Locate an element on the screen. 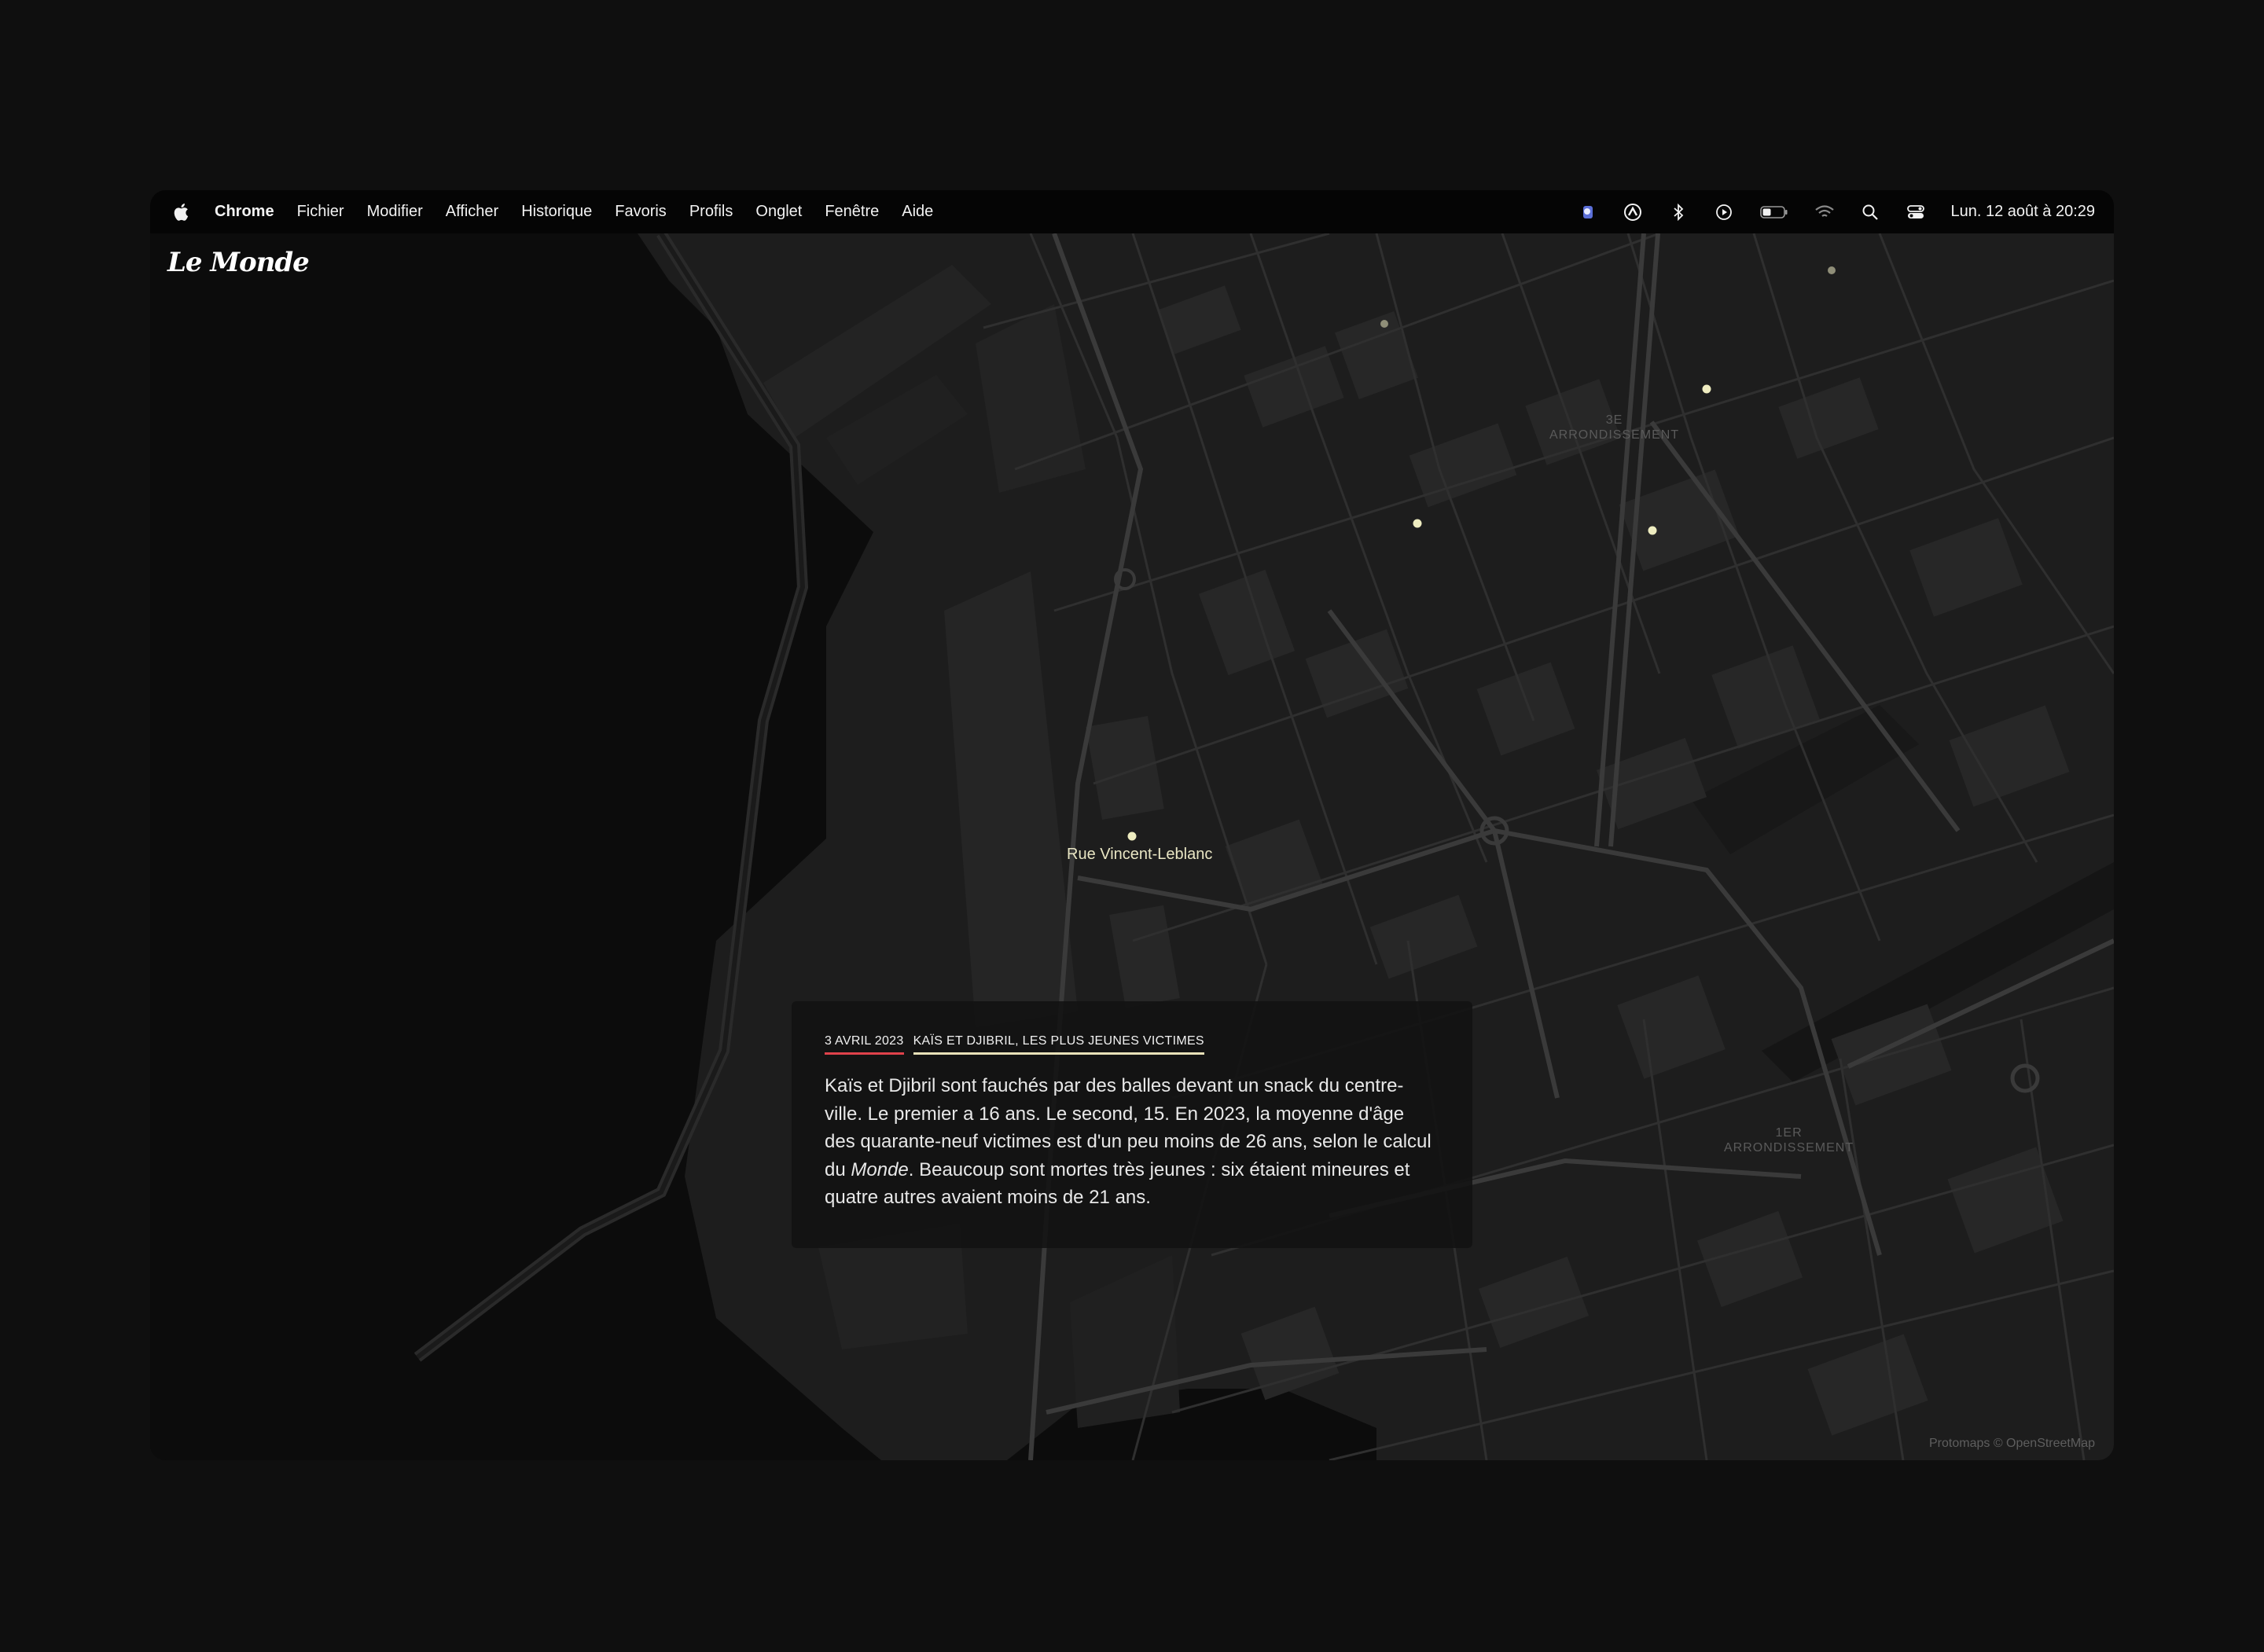  district-label-3e: 3E ARRONDISSEMENT is located at coordinates (1614, 428).